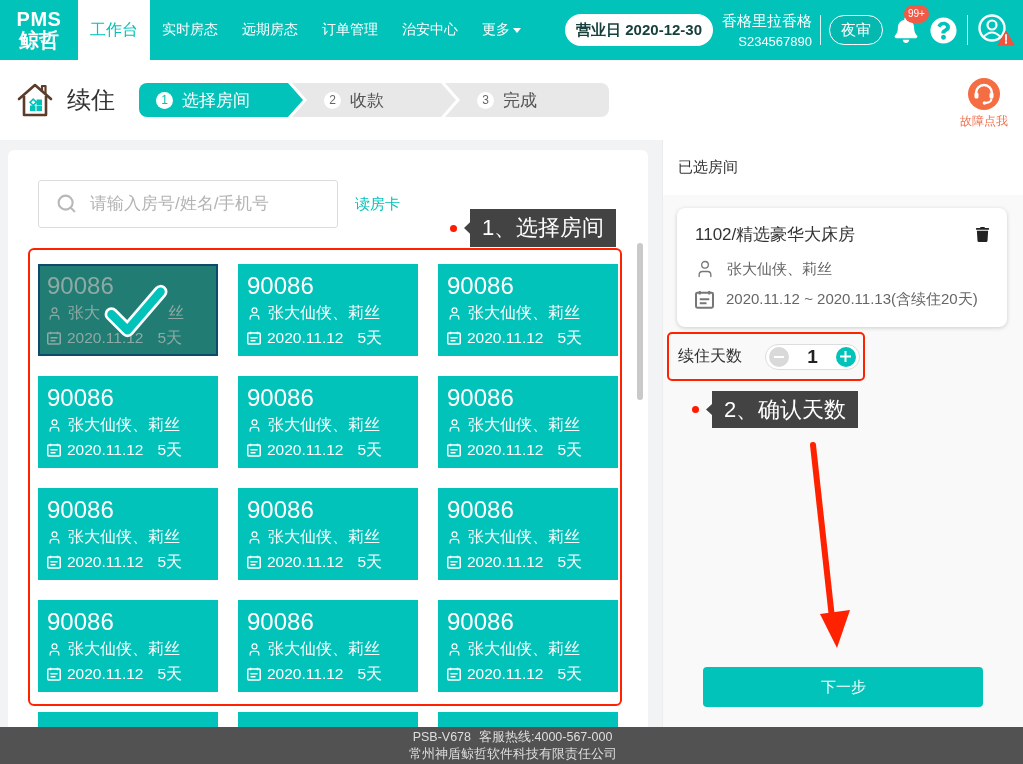 This screenshot has width=1023, height=764. I want to click on build-version: PSB-V678, so click(441, 737).